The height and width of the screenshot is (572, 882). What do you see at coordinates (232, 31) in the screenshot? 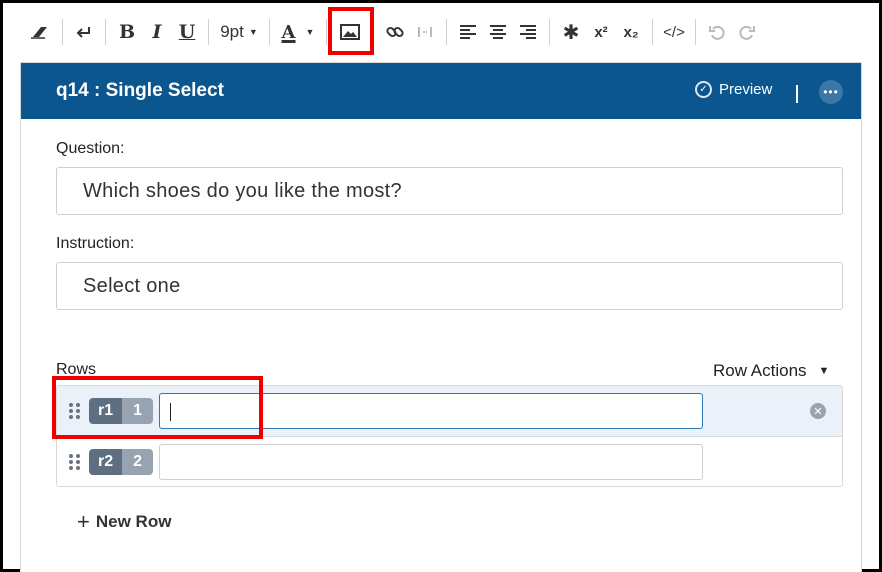
I see `font-size-value: 9pt` at bounding box center [232, 31].